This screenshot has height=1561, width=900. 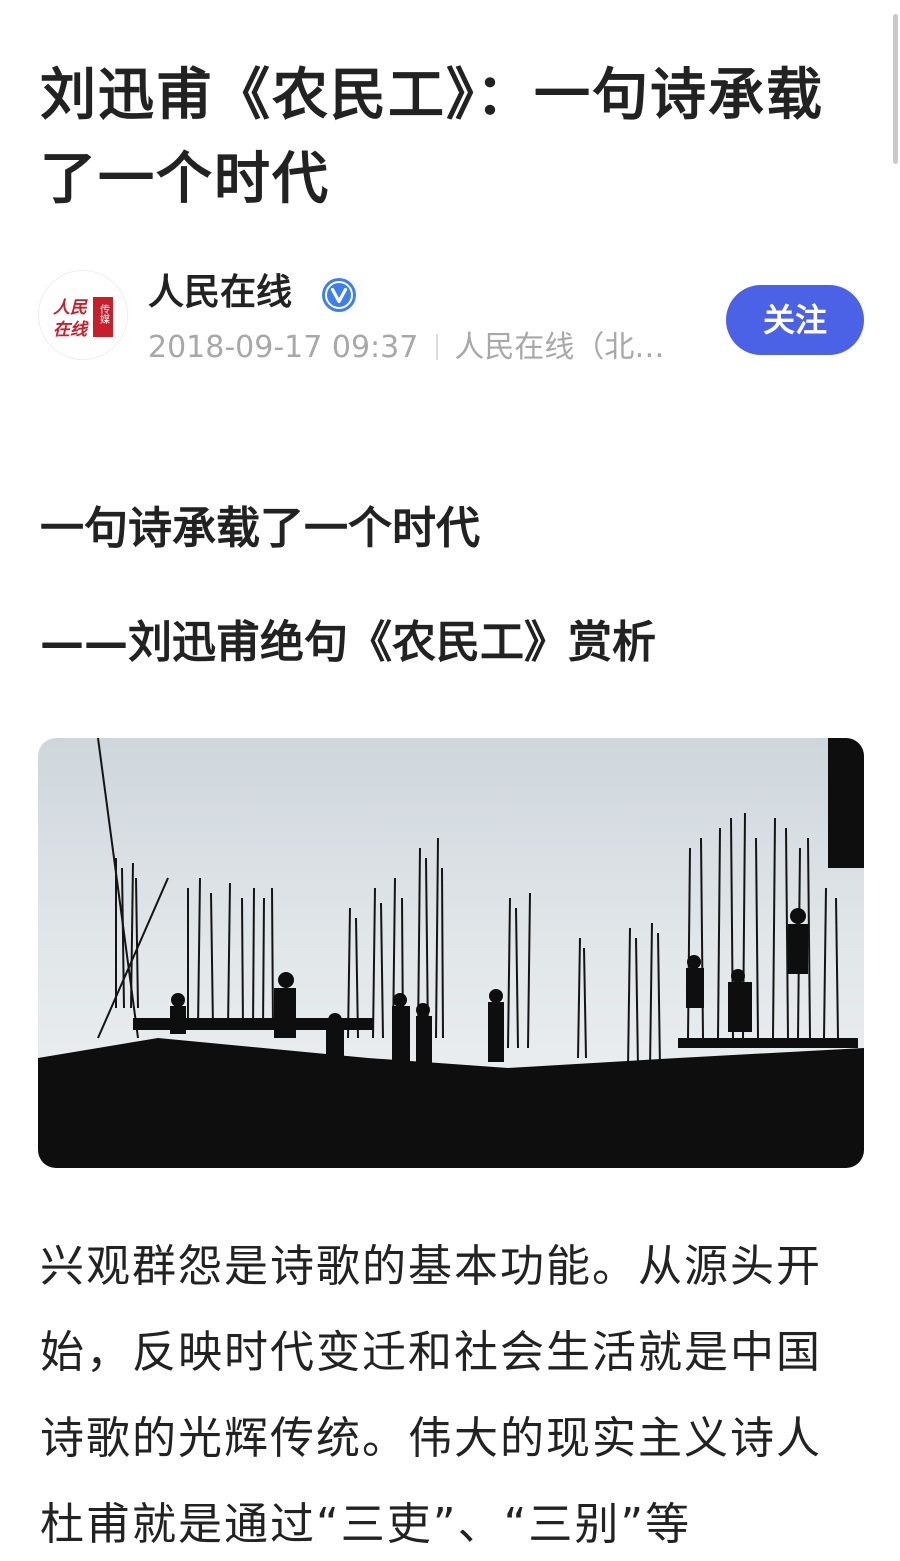 I want to click on avatar-logo-icon: 人民 在线 传媒, so click(x=83, y=315).